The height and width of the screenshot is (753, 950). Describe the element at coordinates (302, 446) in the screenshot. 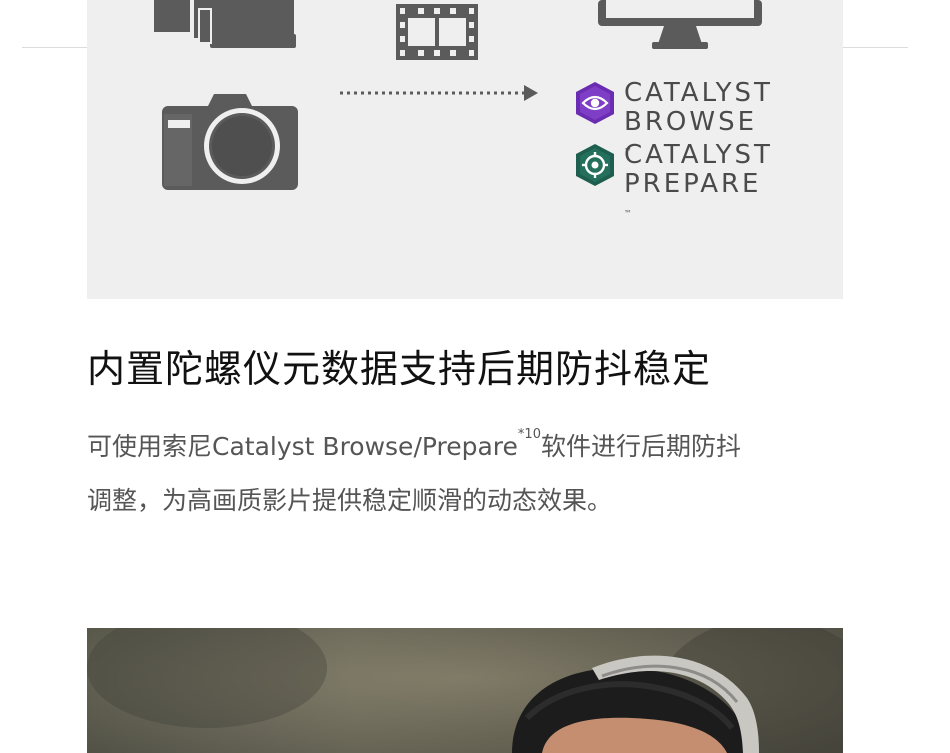

I see `description-part1: 可使用索尼Catalyst Browse/Prepare` at that location.